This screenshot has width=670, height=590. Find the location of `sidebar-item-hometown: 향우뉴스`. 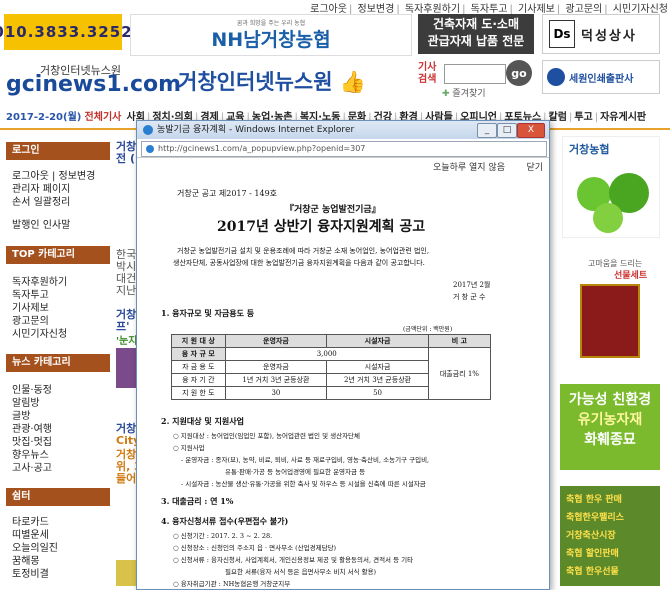

sidebar-item-hometown: 향우뉴스 is located at coordinates (58, 455).